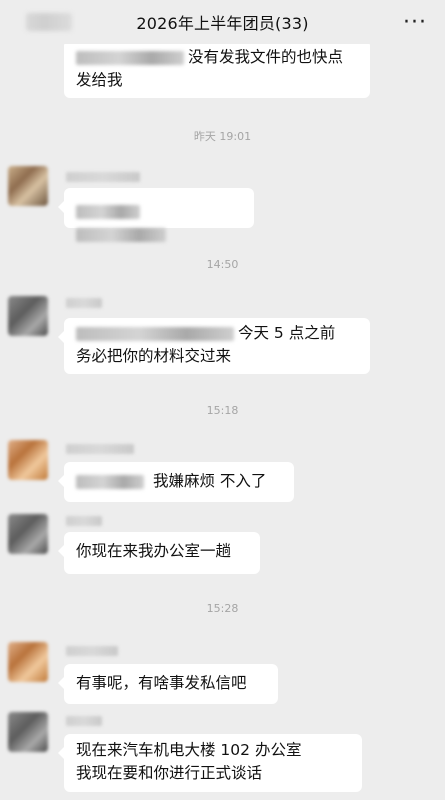 Image resolution: width=445 pixels, height=800 pixels. What do you see at coordinates (189, 750) in the screenshot?
I see `message-text: 现在来汽车机电大楼 102 办公室` at bounding box center [189, 750].